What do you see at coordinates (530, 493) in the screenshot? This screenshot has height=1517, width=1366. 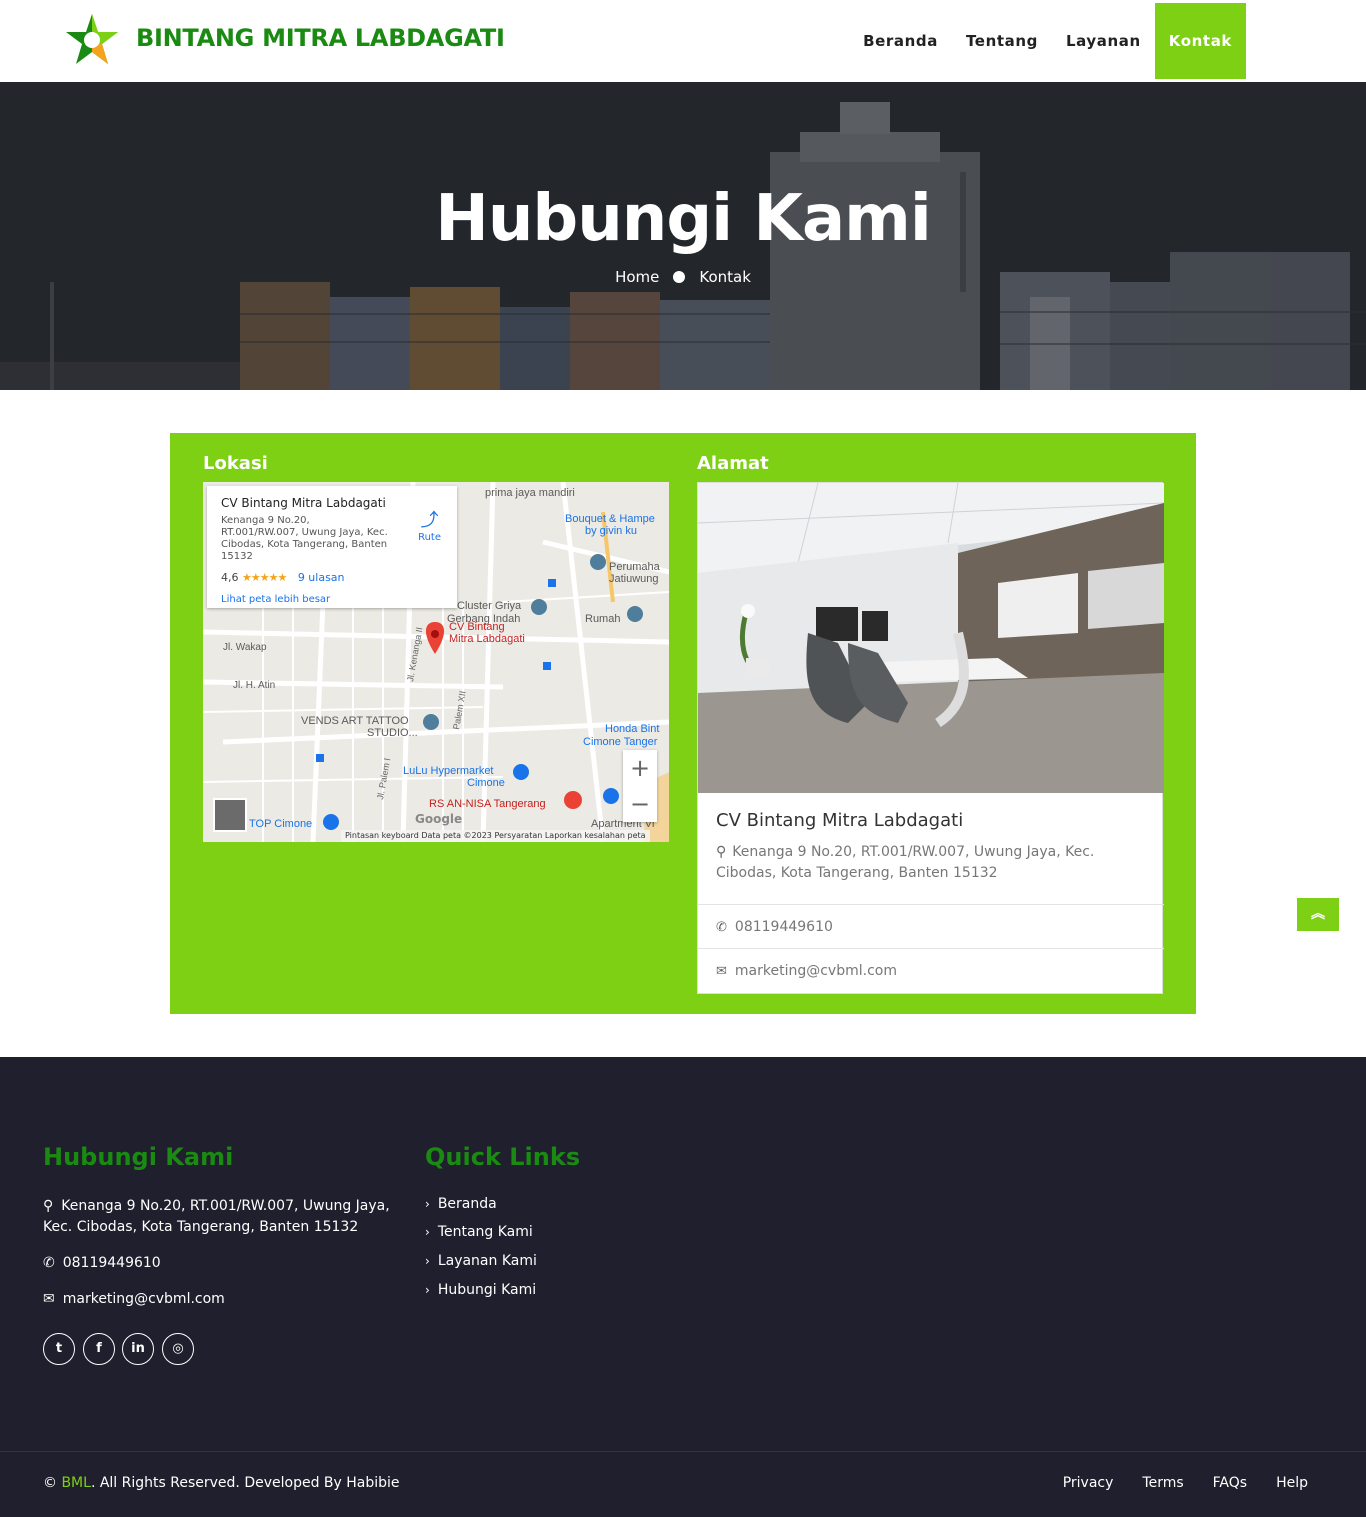 I see `map-label: prima jaya mandiri` at bounding box center [530, 493].